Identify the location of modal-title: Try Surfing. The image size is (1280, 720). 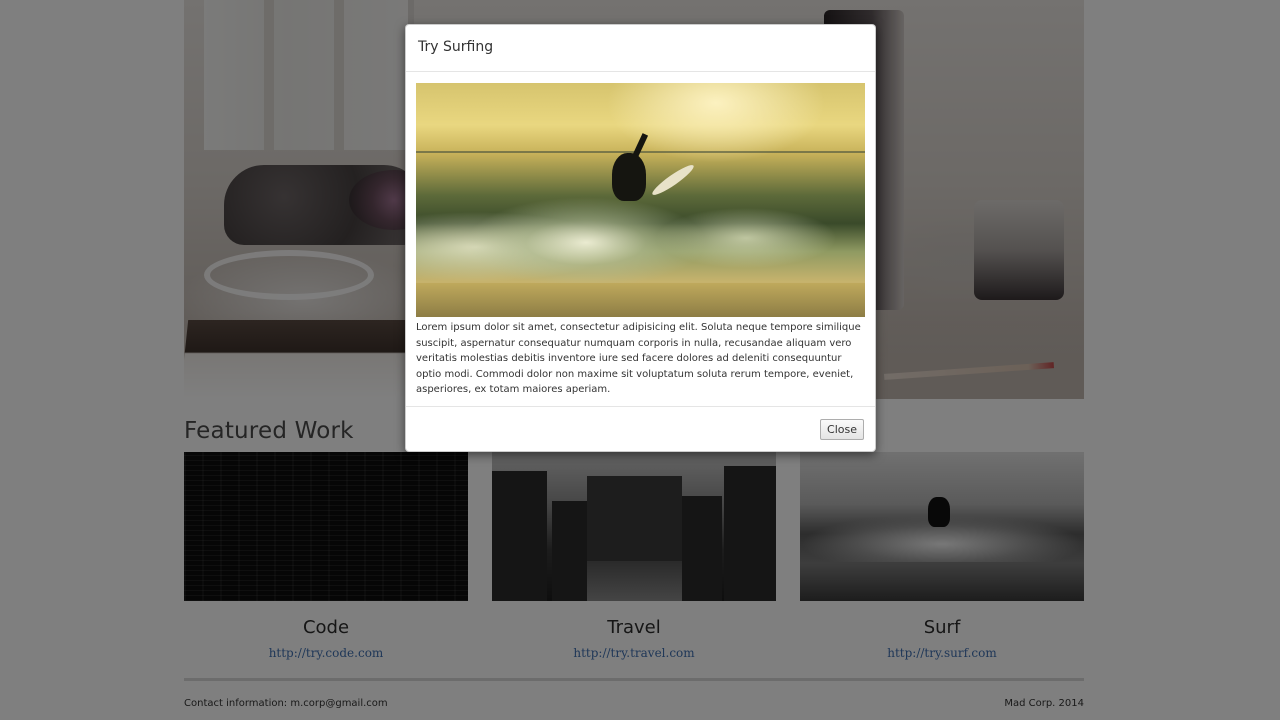
(456, 47).